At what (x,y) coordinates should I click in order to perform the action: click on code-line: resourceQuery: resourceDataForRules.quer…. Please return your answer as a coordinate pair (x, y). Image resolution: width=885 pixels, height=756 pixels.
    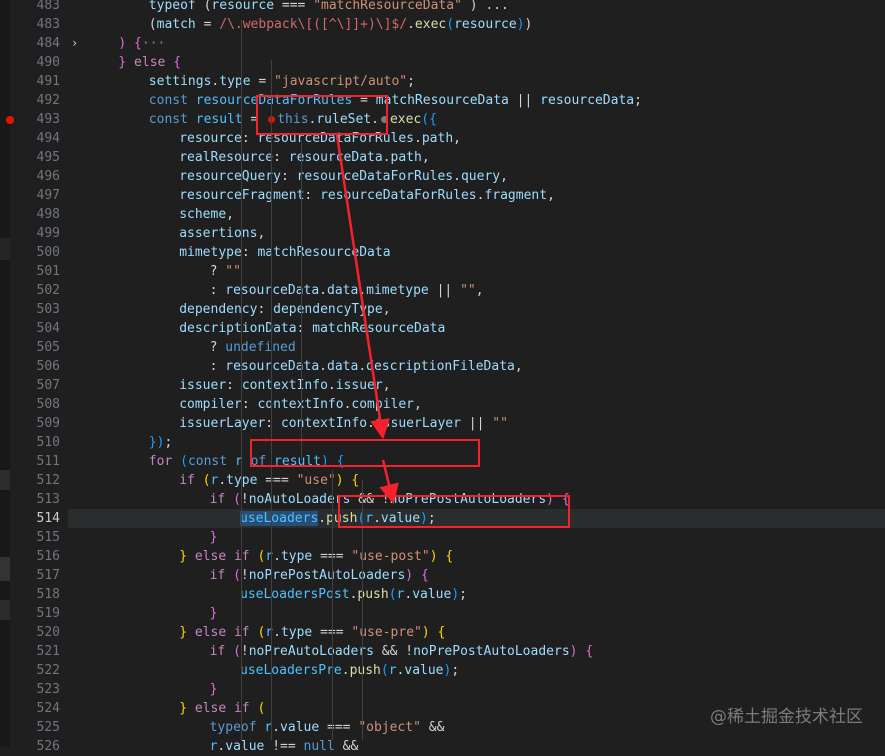
    Looking at the image, I should click on (476, 176).